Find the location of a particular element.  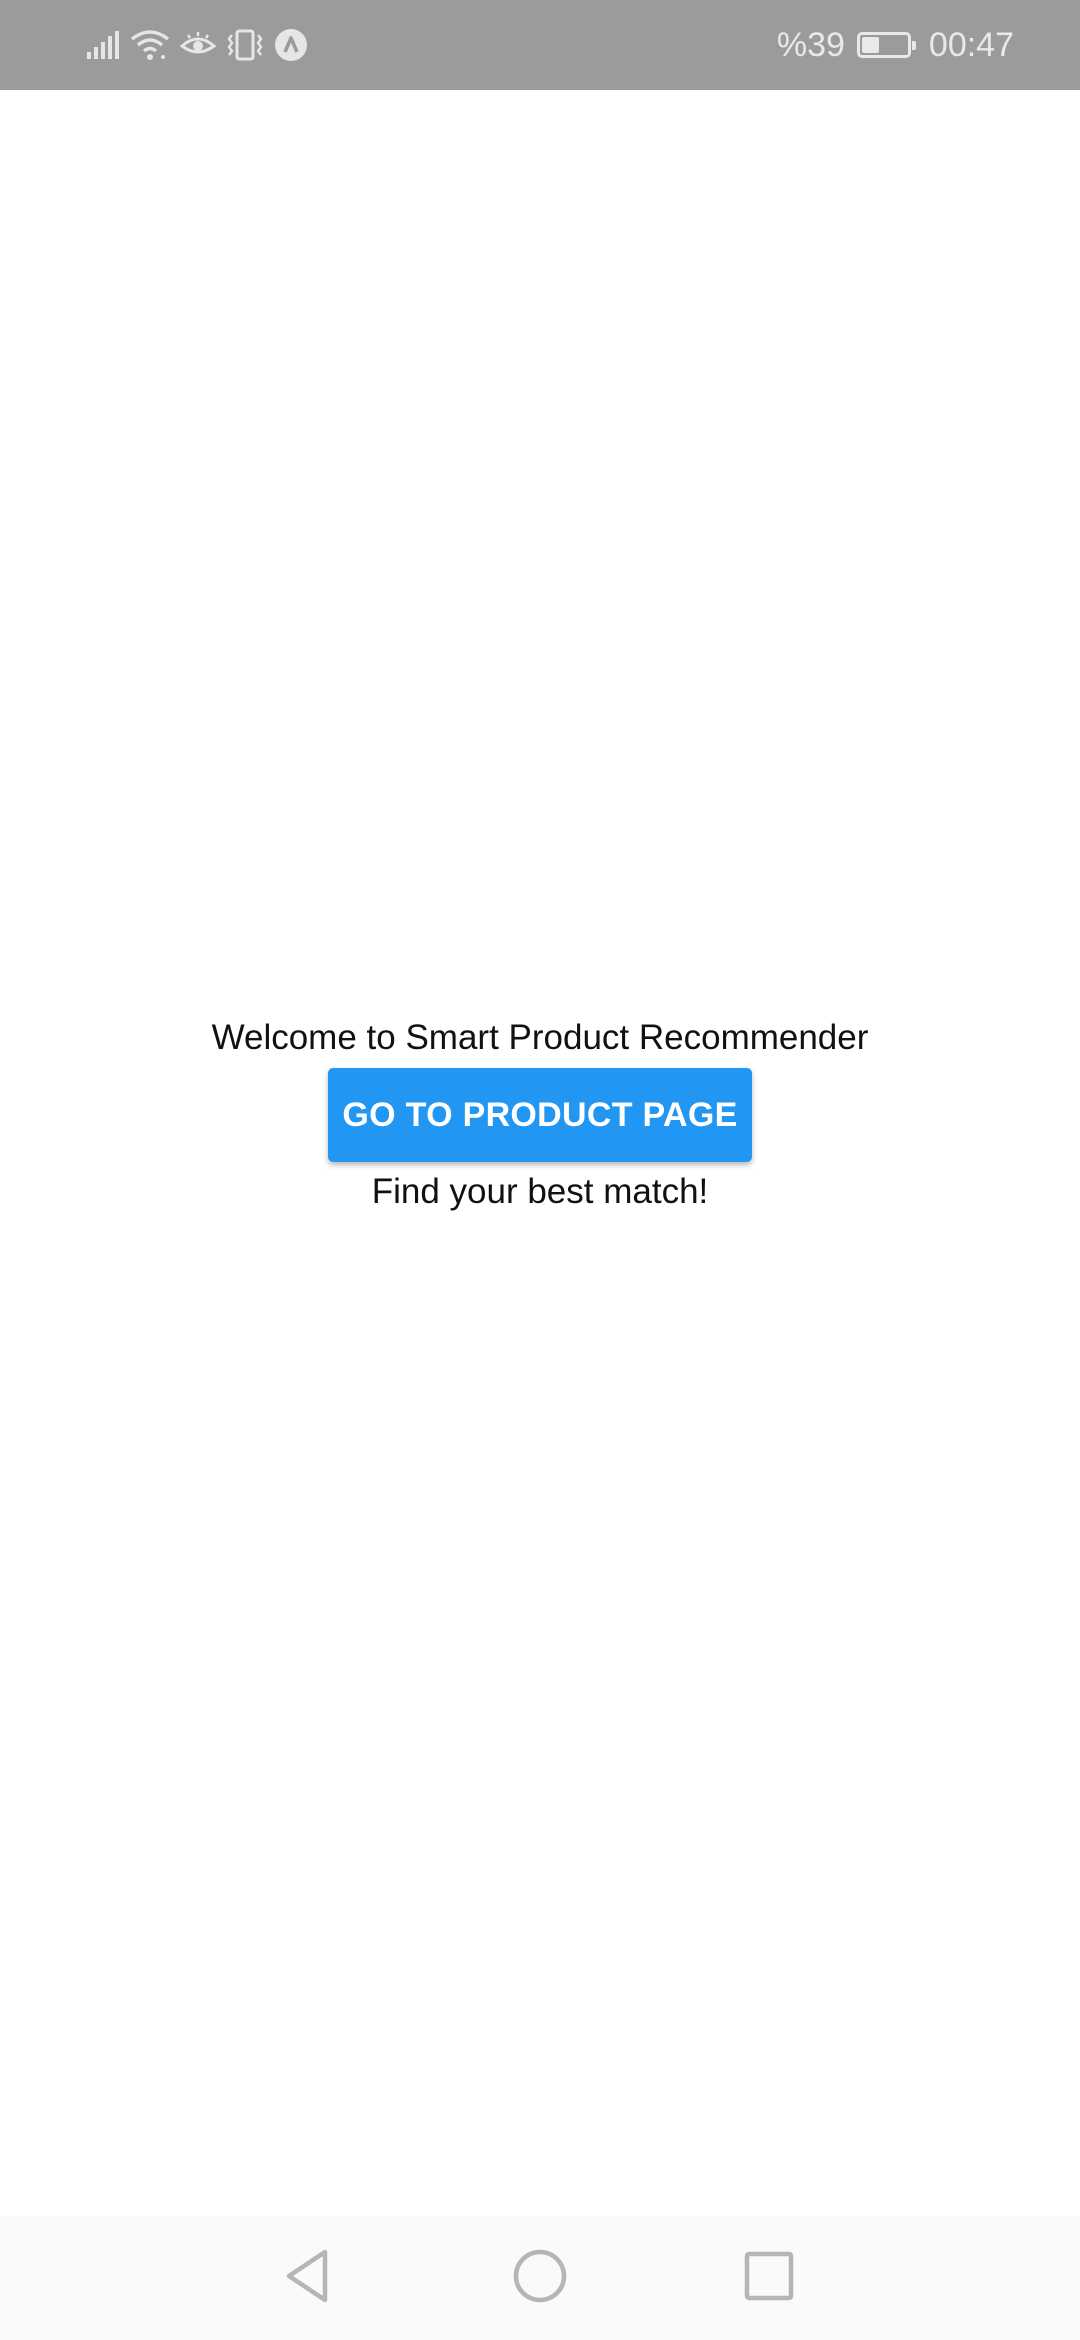

battery-percentage: %39 is located at coordinates (810, 44).